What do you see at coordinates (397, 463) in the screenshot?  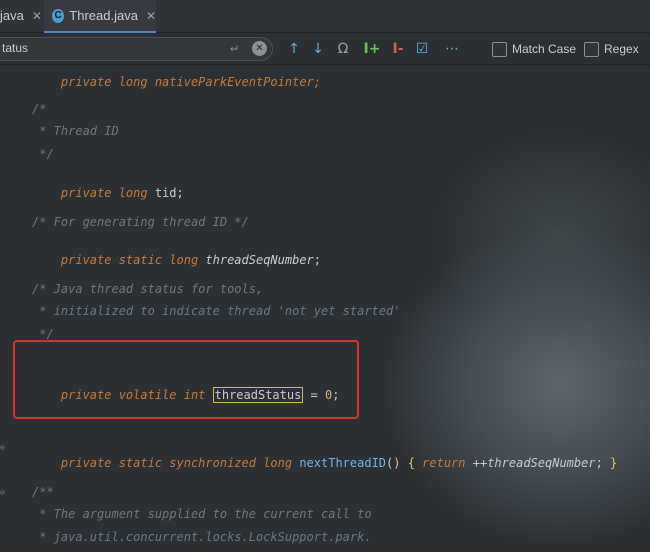 I see `code-token: ()` at bounding box center [397, 463].